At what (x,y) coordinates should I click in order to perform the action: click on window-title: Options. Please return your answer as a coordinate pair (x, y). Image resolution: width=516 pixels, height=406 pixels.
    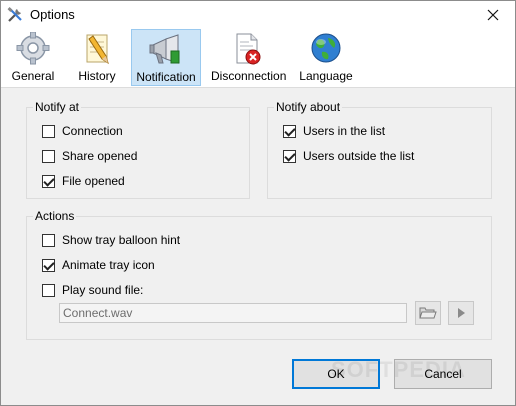
    Looking at the image, I should click on (52, 14).